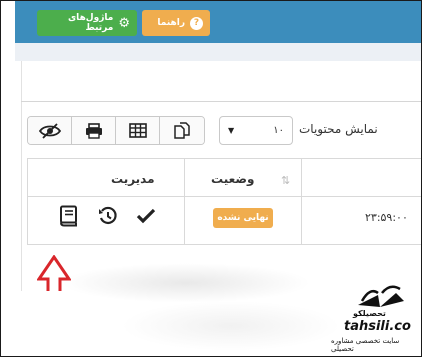 This screenshot has height=357, width=422. What do you see at coordinates (224, 158) in the screenshot?
I see `table-top-border` at bounding box center [224, 158].